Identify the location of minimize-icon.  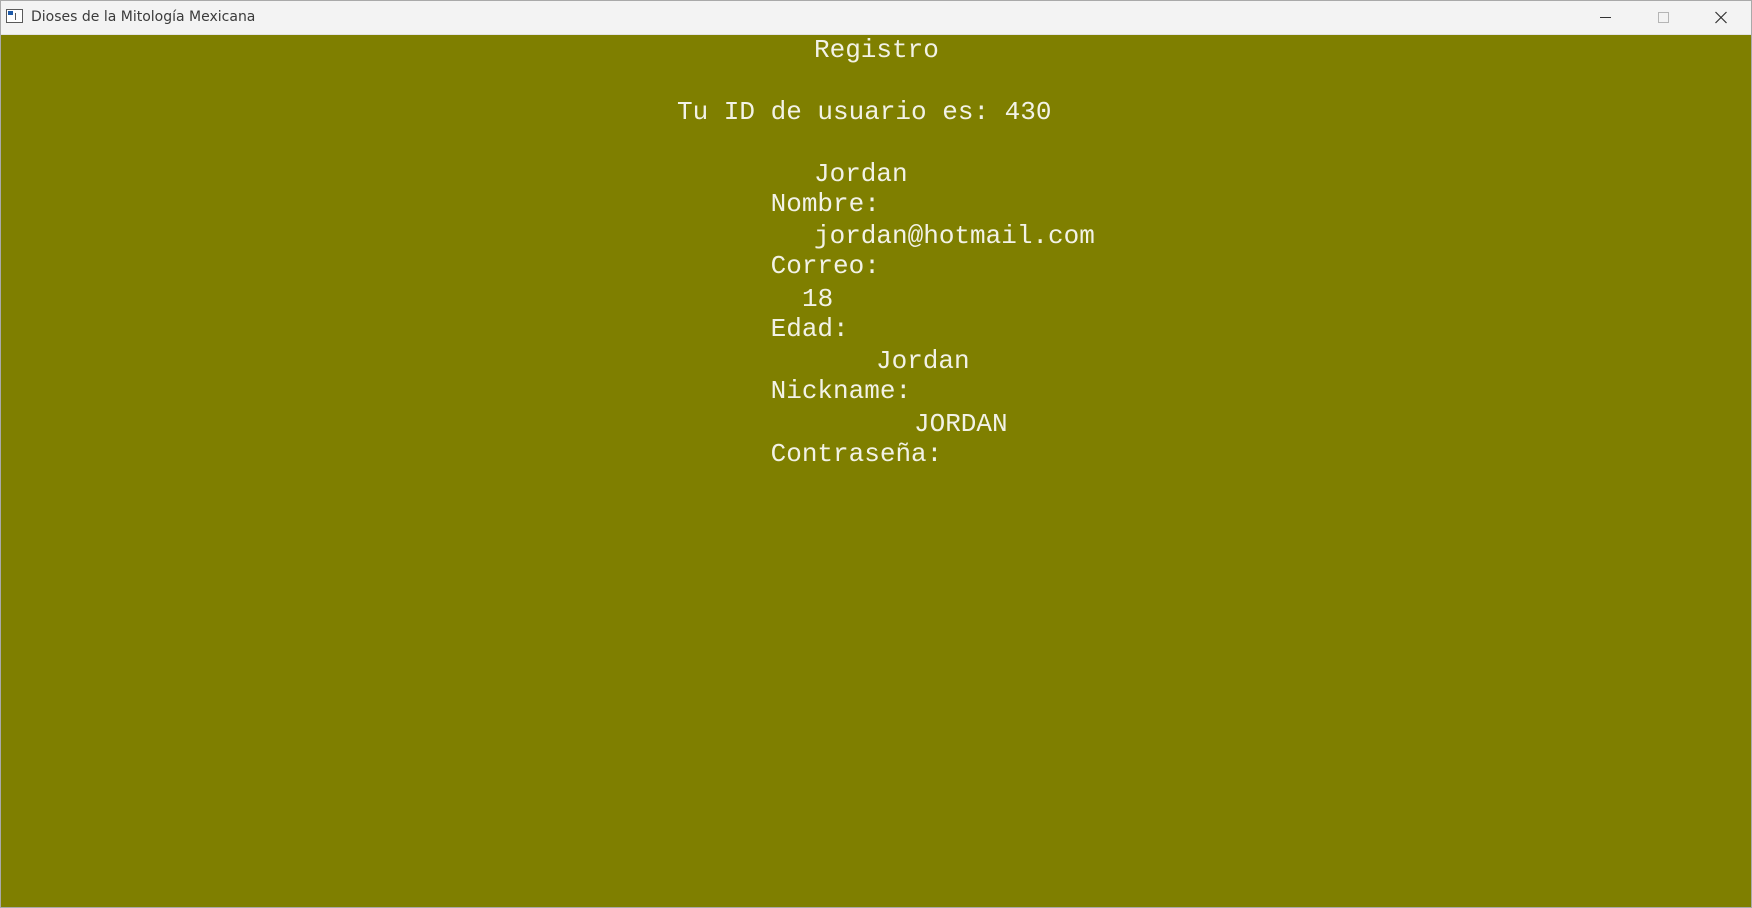
(1605, 17).